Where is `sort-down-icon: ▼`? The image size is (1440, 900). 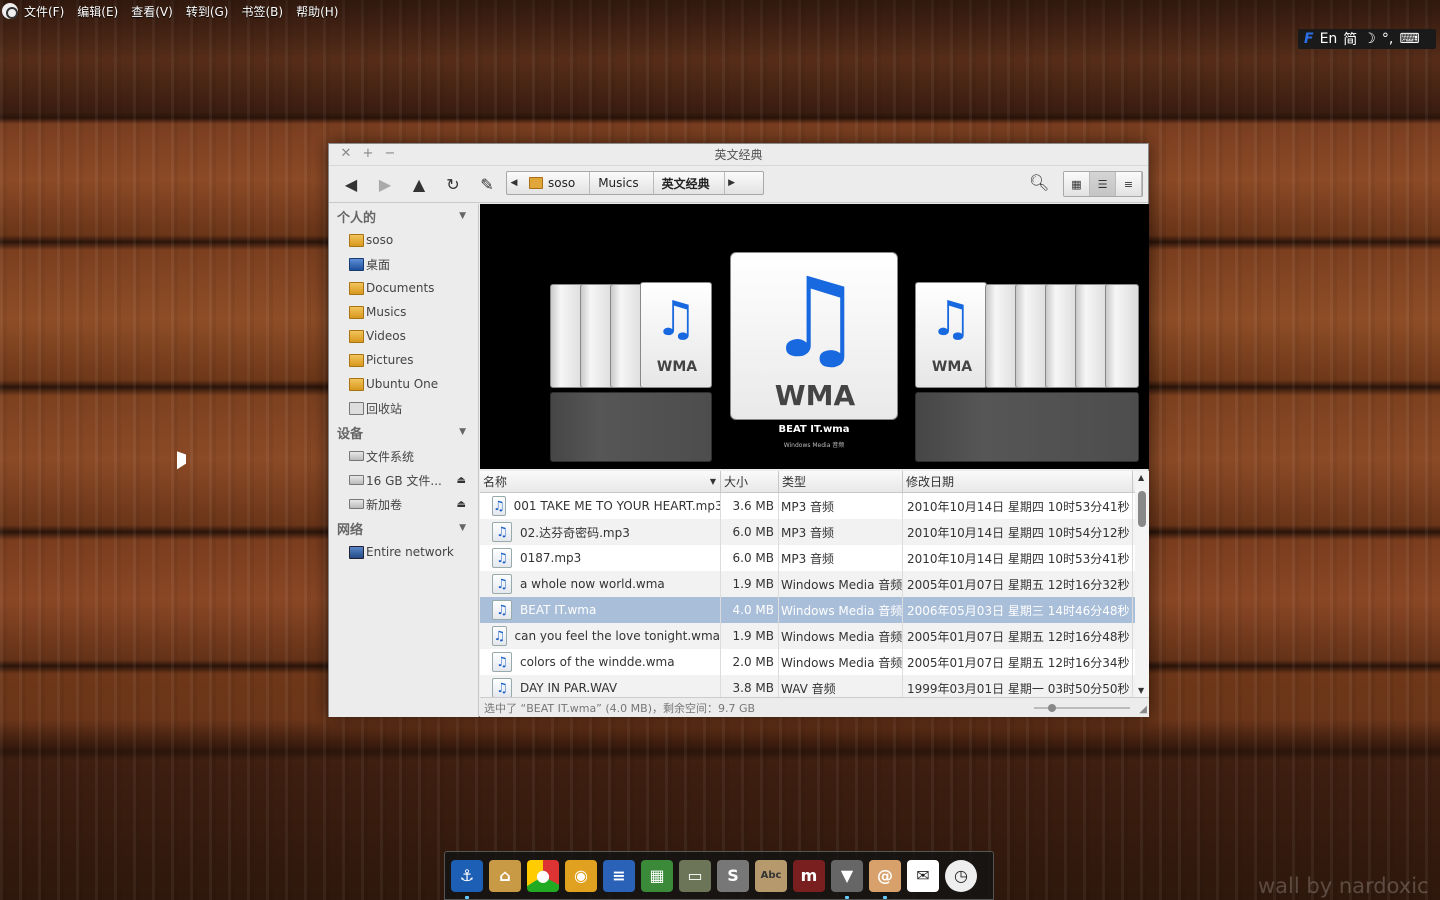
sort-down-icon: ▼ is located at coordinates (712, 481).